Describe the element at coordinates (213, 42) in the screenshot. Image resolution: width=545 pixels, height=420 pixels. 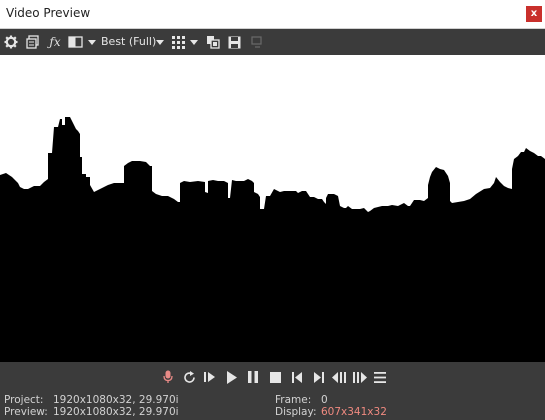
I see `copy-snapshot-icon` at that location.